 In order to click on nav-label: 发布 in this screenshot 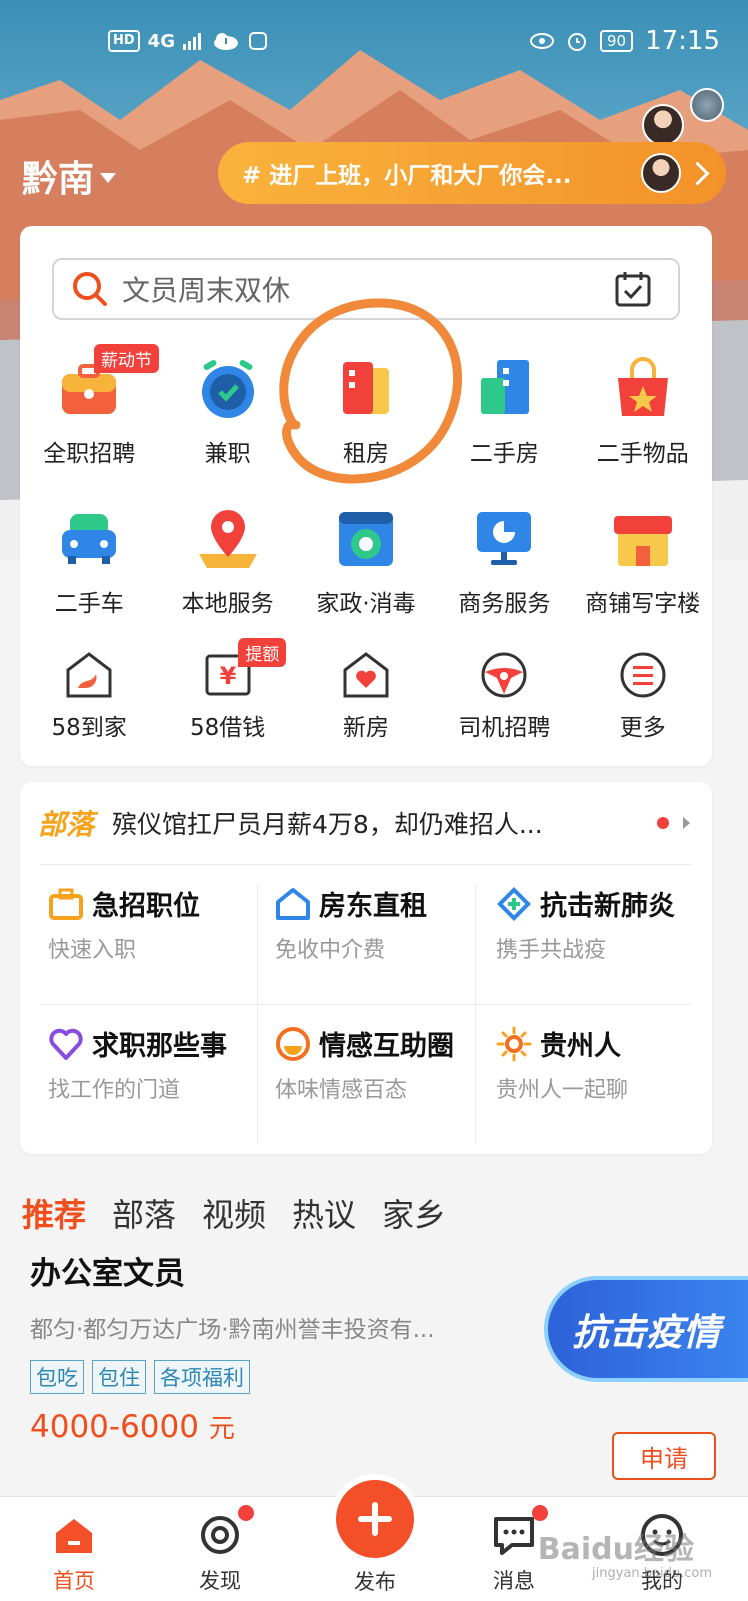, I will do `click(375, 1582)`.